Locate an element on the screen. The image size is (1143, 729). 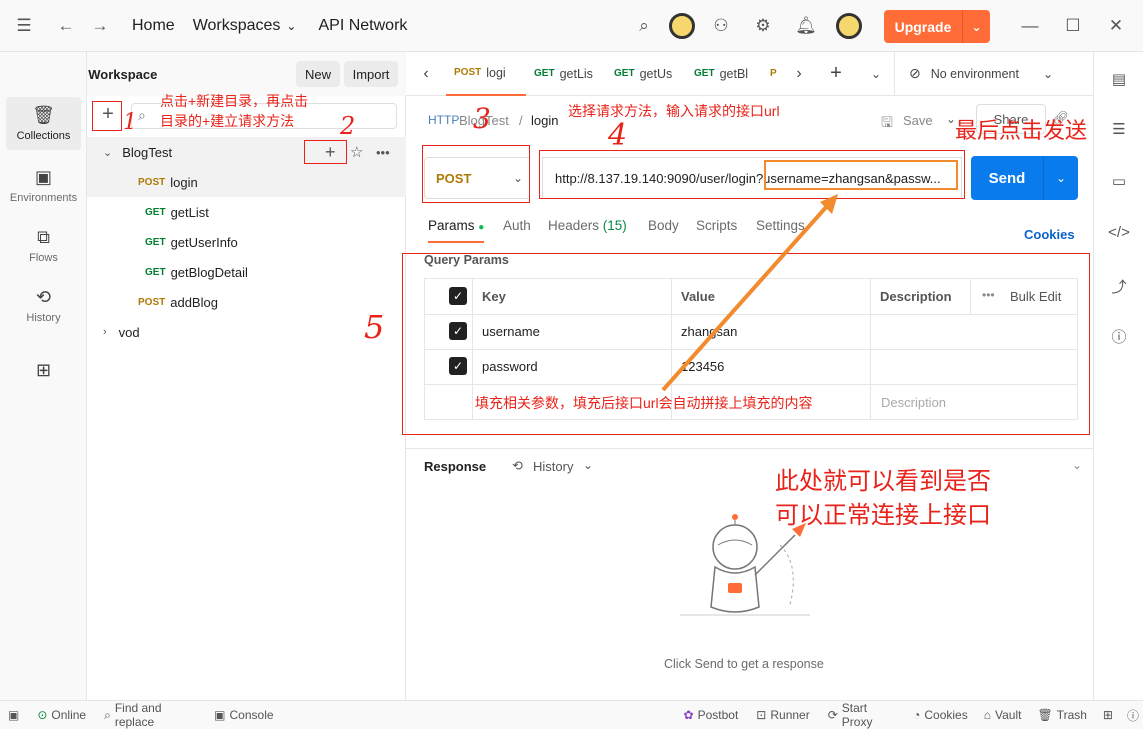
status-find: Find and replace is located at coordinates (156, 715).